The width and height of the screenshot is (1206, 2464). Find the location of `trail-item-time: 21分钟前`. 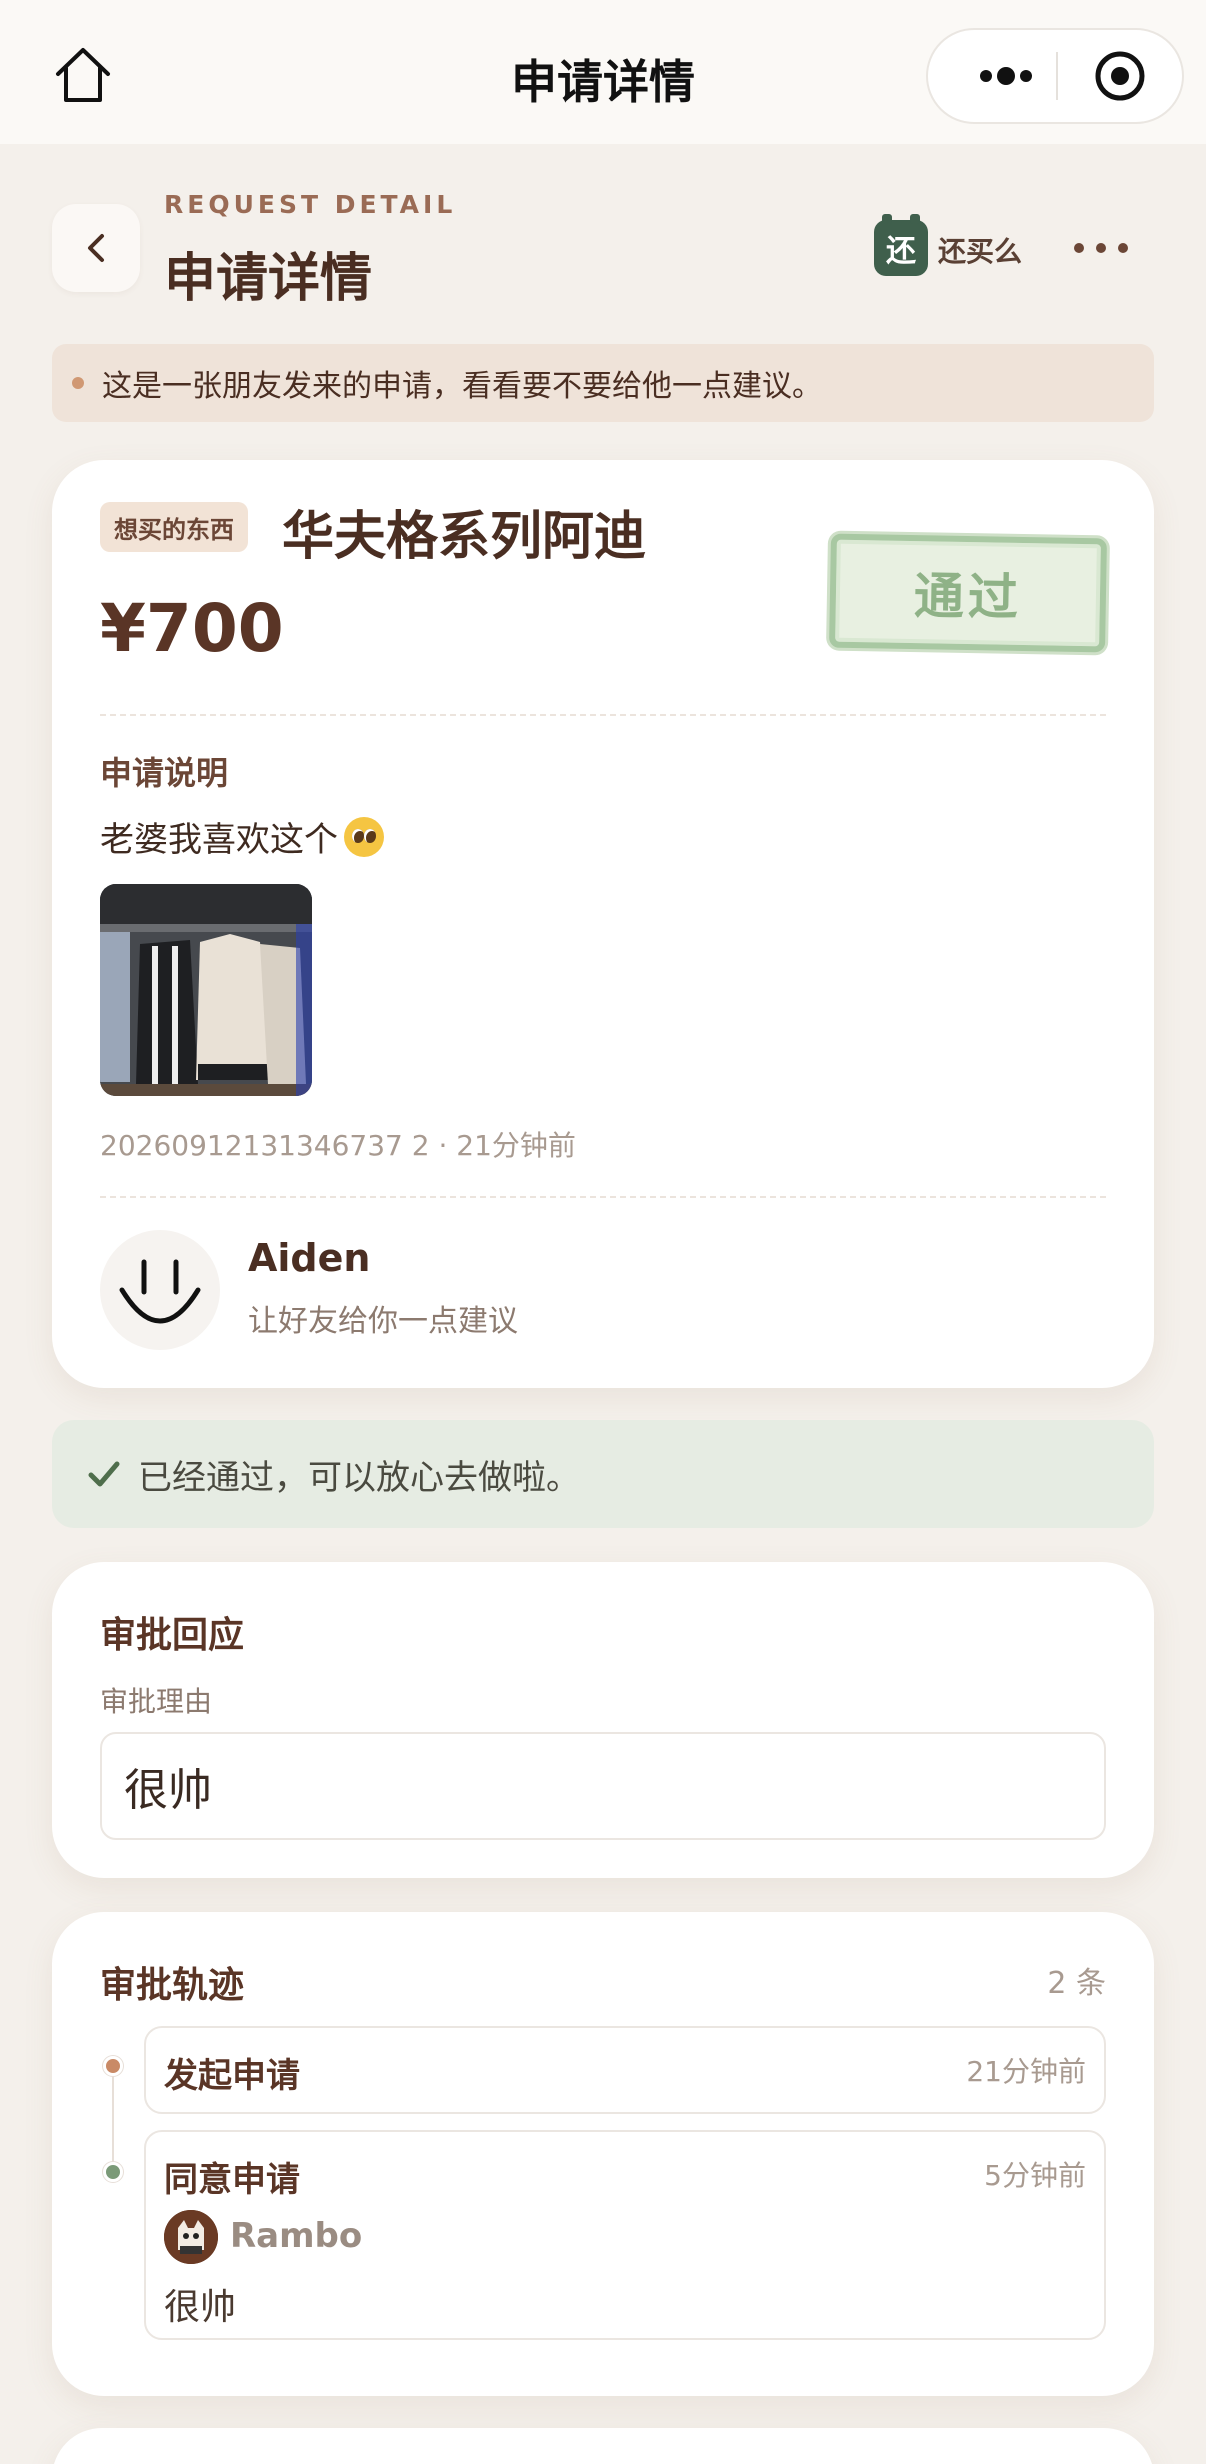

trail-item-time: 21分钟前 is located at coordinates (1026, 2071).